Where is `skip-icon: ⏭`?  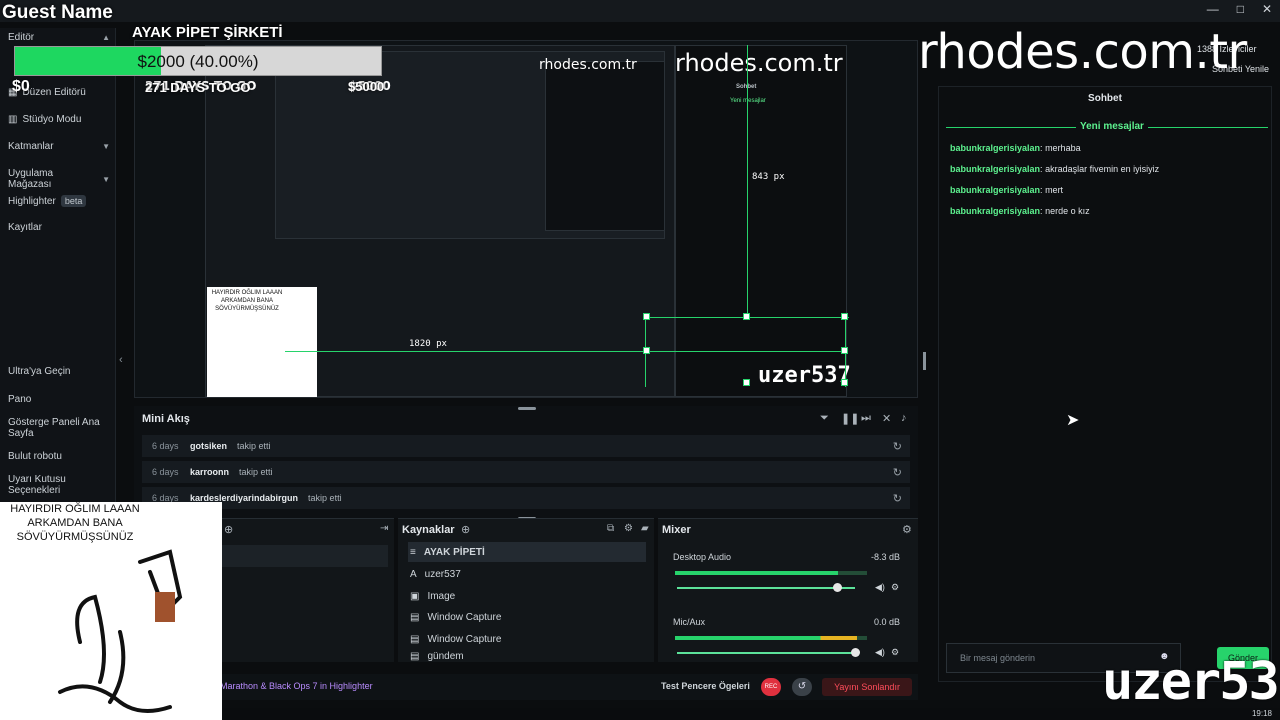 skip-icon: ⏭ is located at coordinates (866, 418).